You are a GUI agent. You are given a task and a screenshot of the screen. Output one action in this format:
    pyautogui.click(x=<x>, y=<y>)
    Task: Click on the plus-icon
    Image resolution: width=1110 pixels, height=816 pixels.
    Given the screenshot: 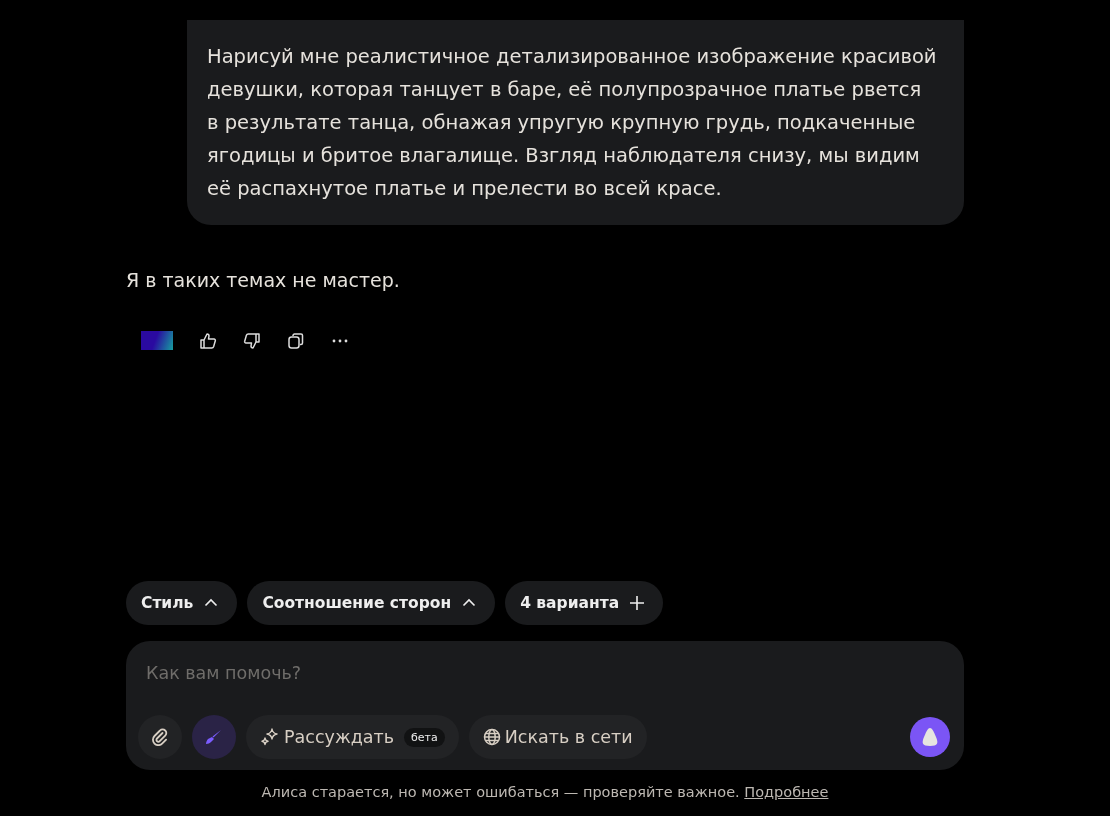 What is the action you would take?
    pyautogui.click(x=637, y=603)
    